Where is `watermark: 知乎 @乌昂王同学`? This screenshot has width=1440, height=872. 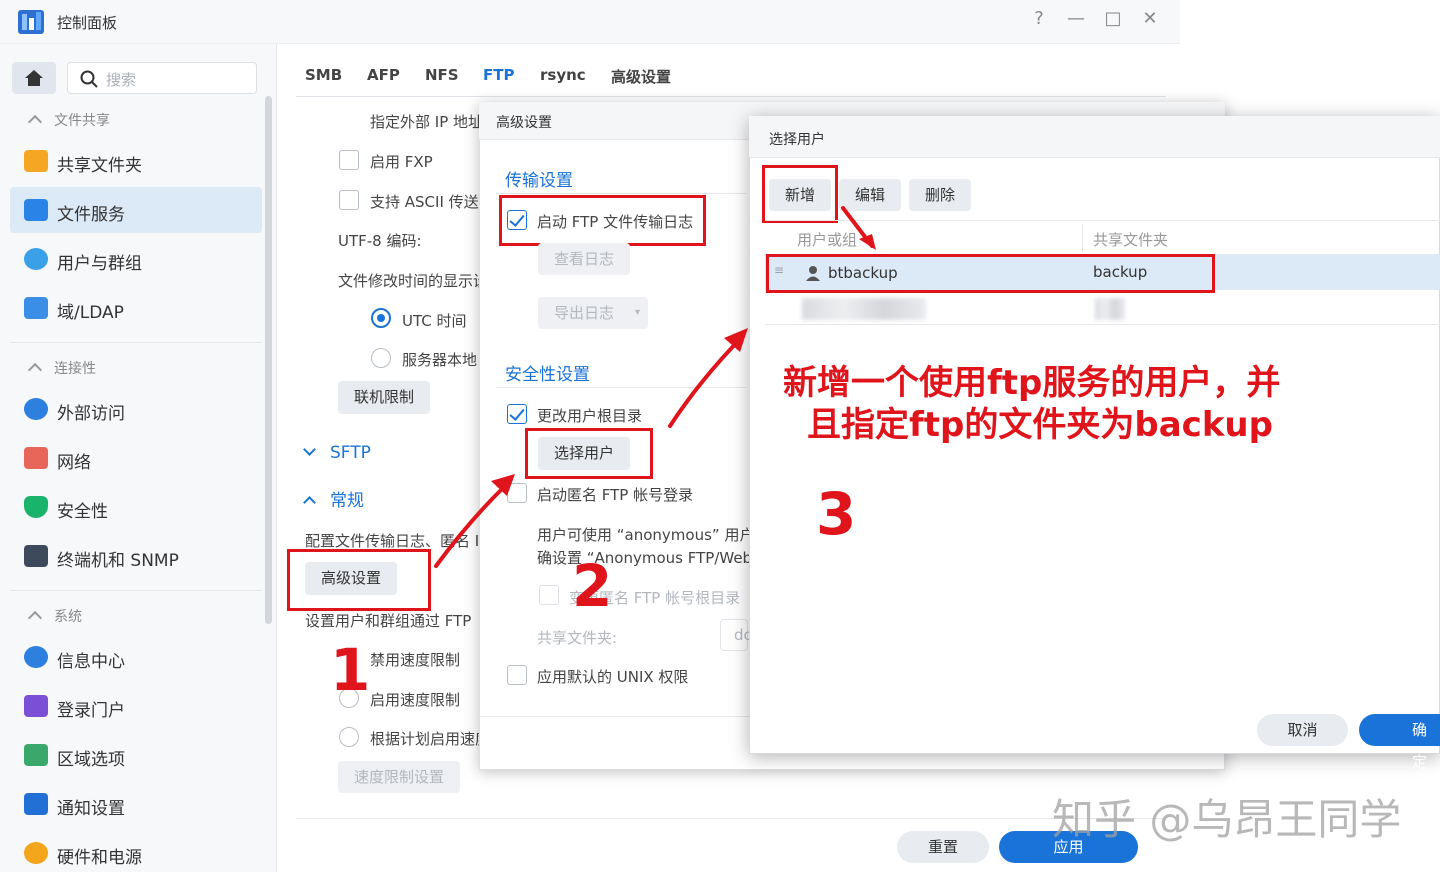
watermark: 知乎 @乌昂王同学 is located at coordinates (1227, 819).